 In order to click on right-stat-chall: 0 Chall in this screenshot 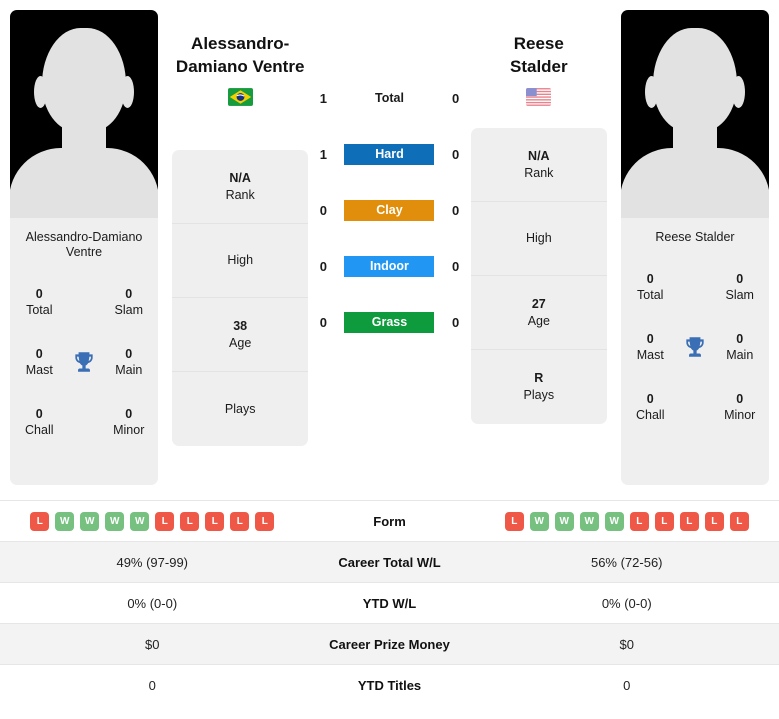, I will do `click(650, 407)`.